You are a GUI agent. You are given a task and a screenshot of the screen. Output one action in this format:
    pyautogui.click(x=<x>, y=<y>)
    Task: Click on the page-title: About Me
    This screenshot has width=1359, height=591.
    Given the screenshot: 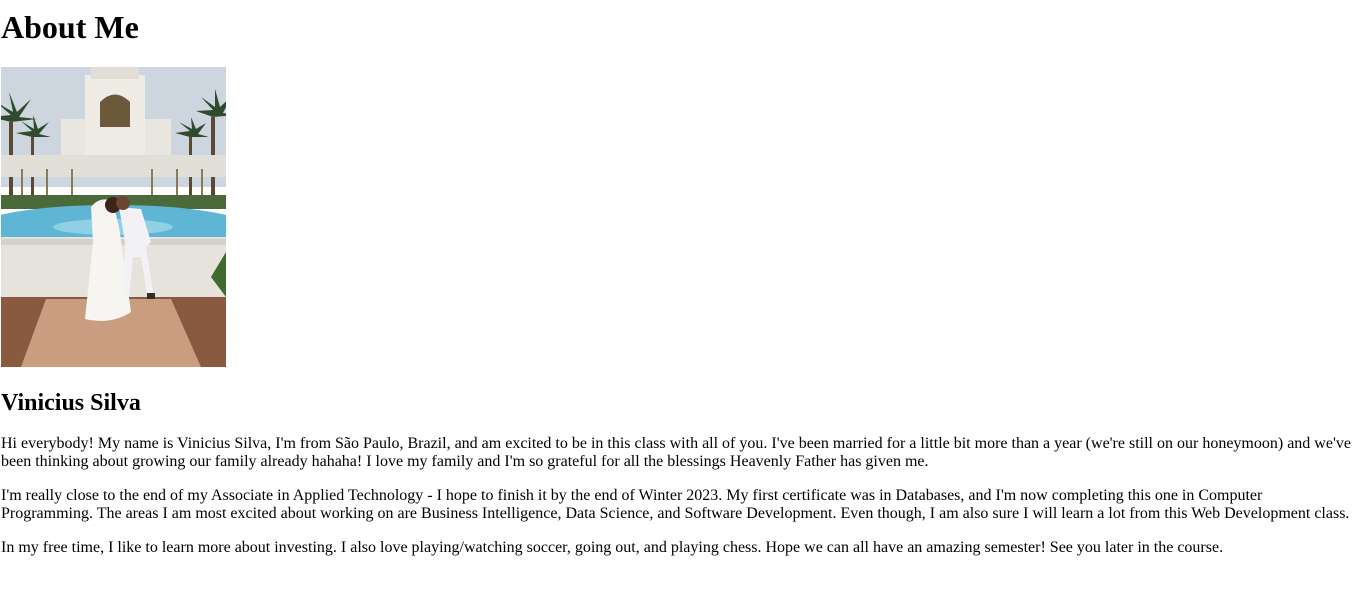 What is the action you would take?
    pyautogui.click(x=70, y=27)
    